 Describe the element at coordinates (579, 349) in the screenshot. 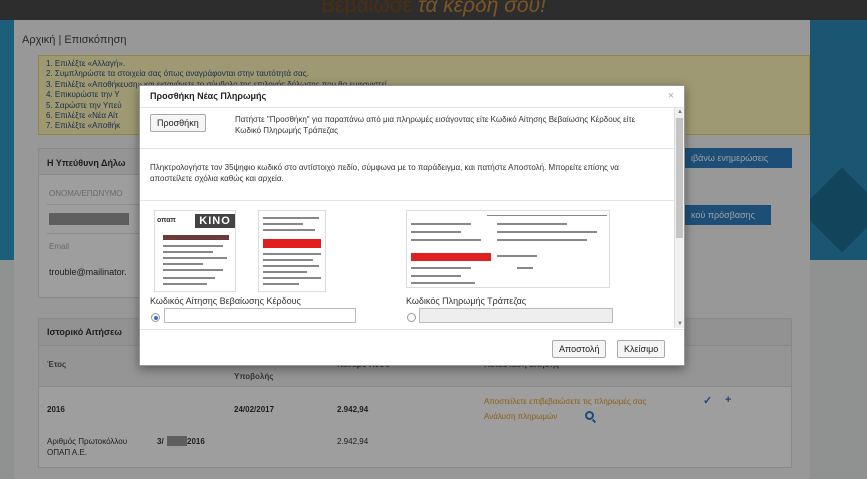

I see `send-button: Αποστολή` at that location.